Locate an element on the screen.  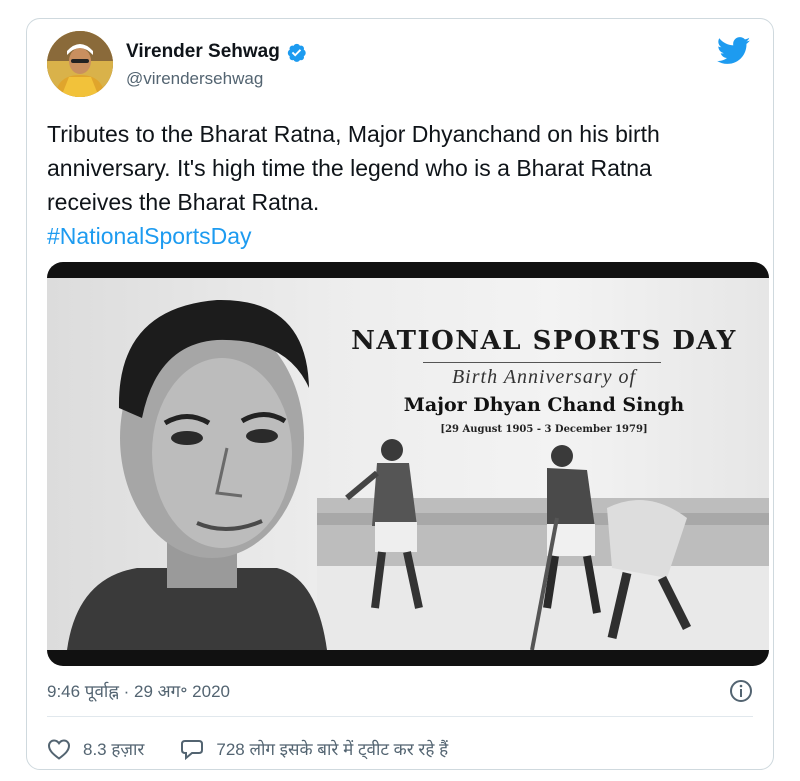
reply-button: 728 लोग इसके बारे में ट्वीट कर रहे हैं is located at coordinates (314, 748).